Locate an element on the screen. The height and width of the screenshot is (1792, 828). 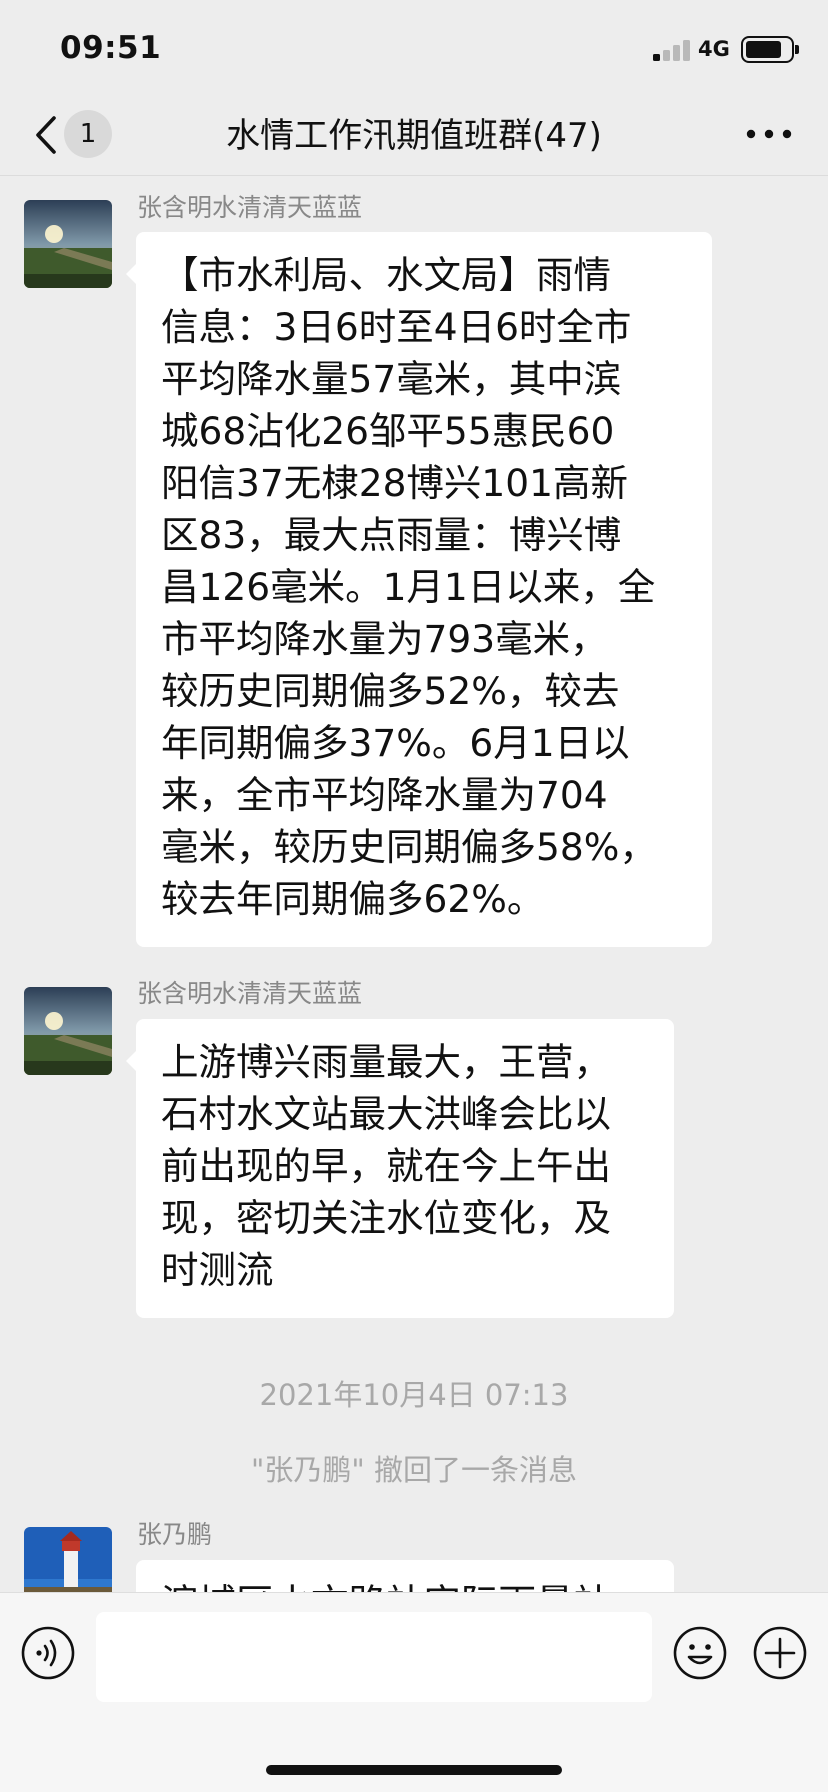
message-line: 市平均降水量为793毫米， is located at coordinates (384, 639).